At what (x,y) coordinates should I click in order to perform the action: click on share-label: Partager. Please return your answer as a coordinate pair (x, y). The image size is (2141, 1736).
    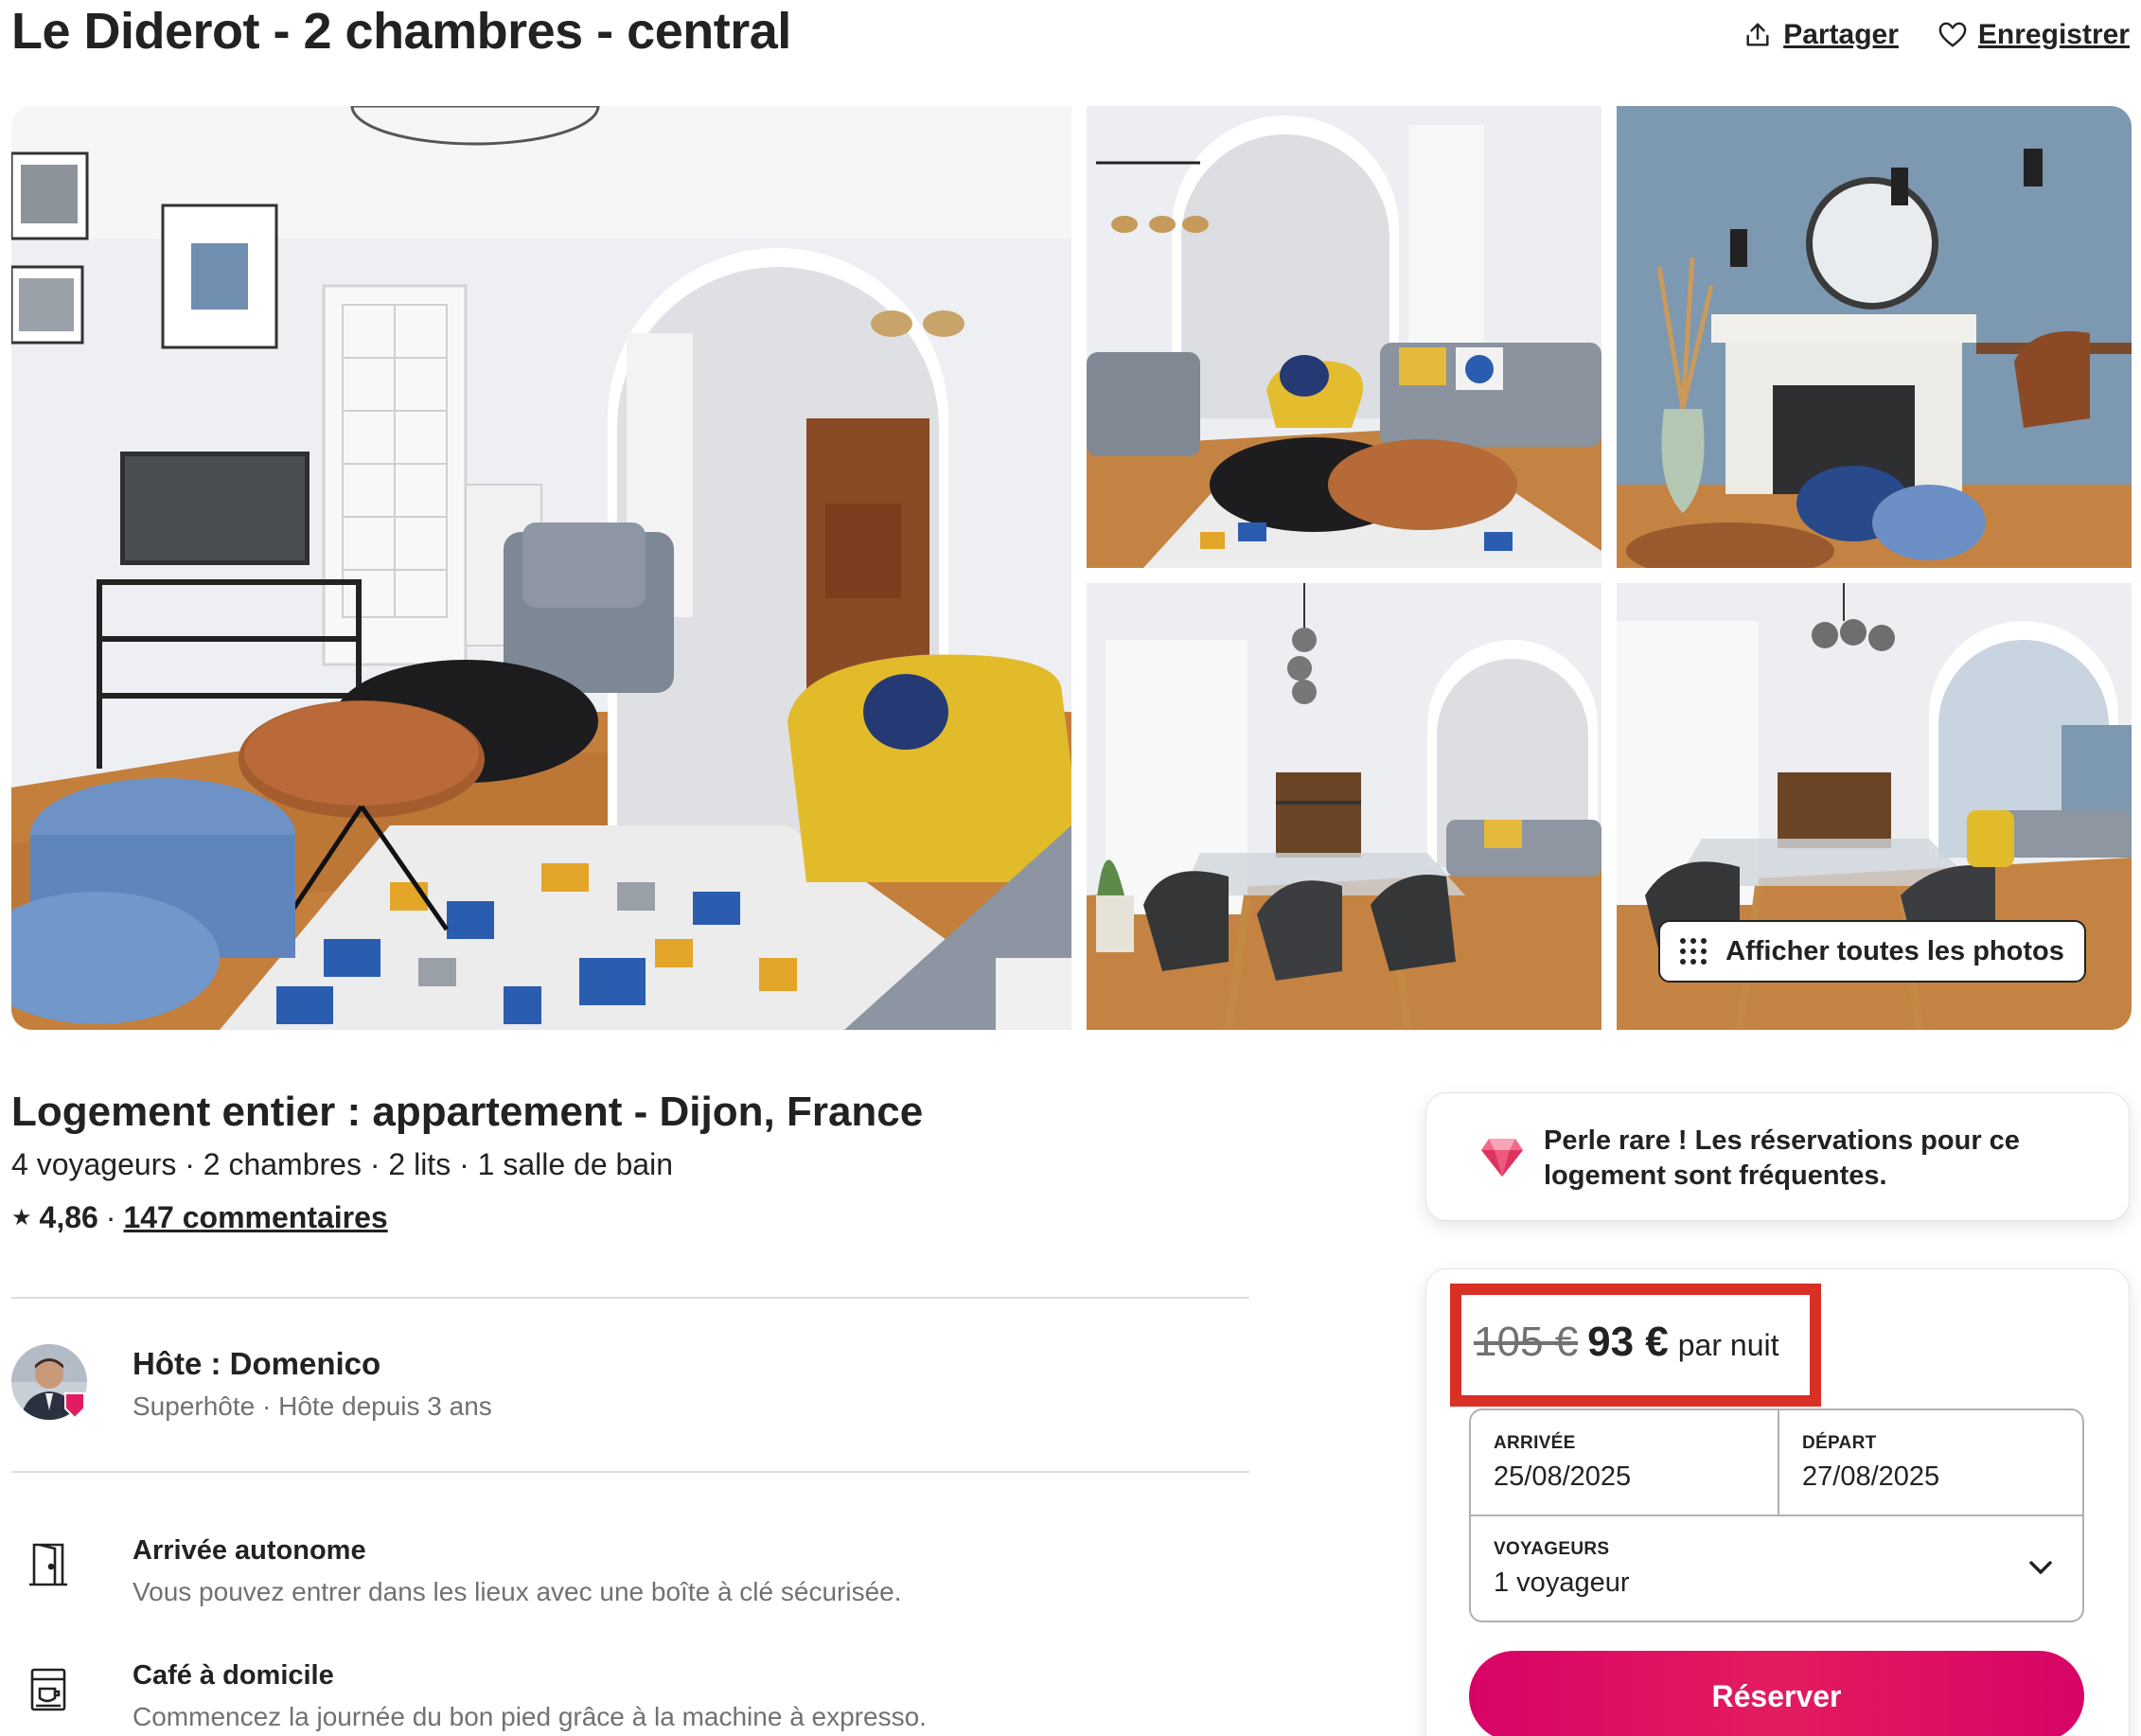
    Looking at the image, I should click on (1841, 34).